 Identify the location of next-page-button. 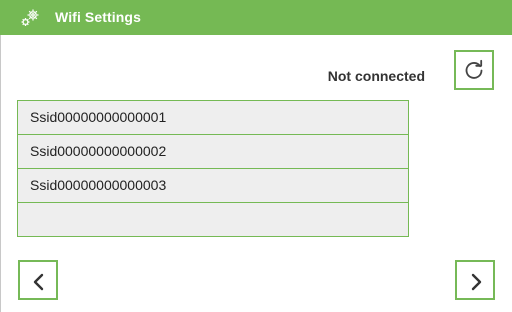
(475, 280).